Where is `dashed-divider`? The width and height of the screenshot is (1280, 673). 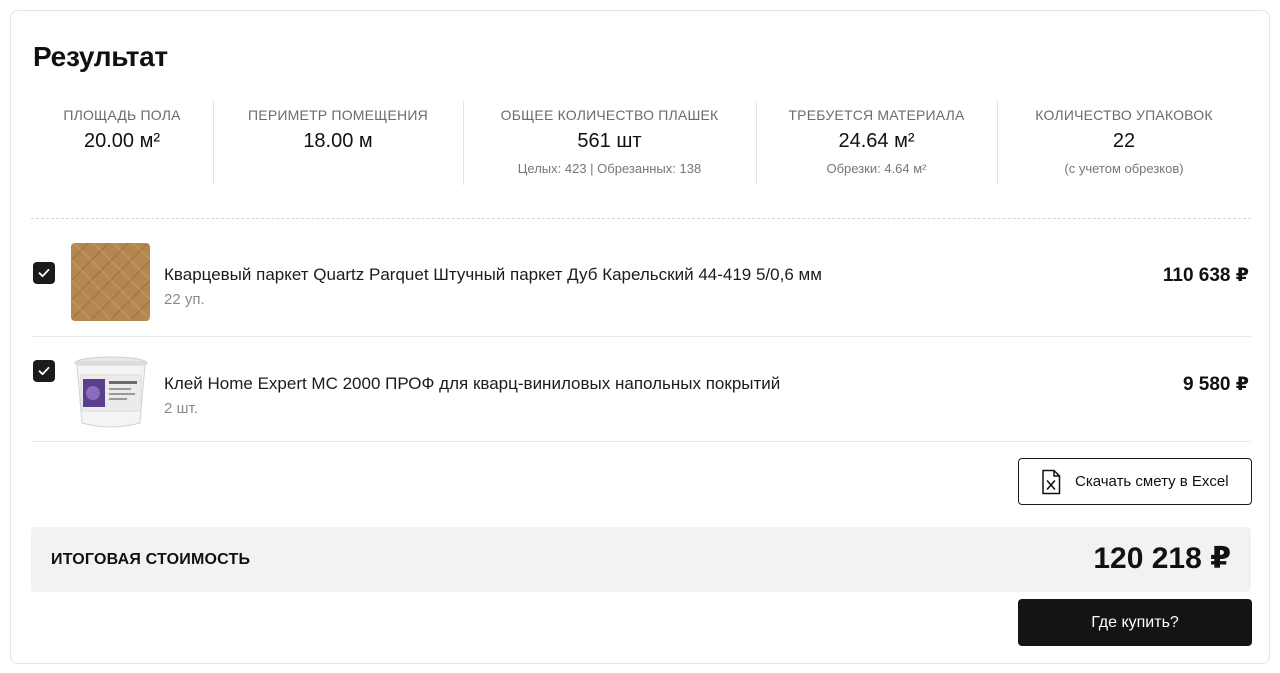
dashed-divider is located at coordinates (641, 218).